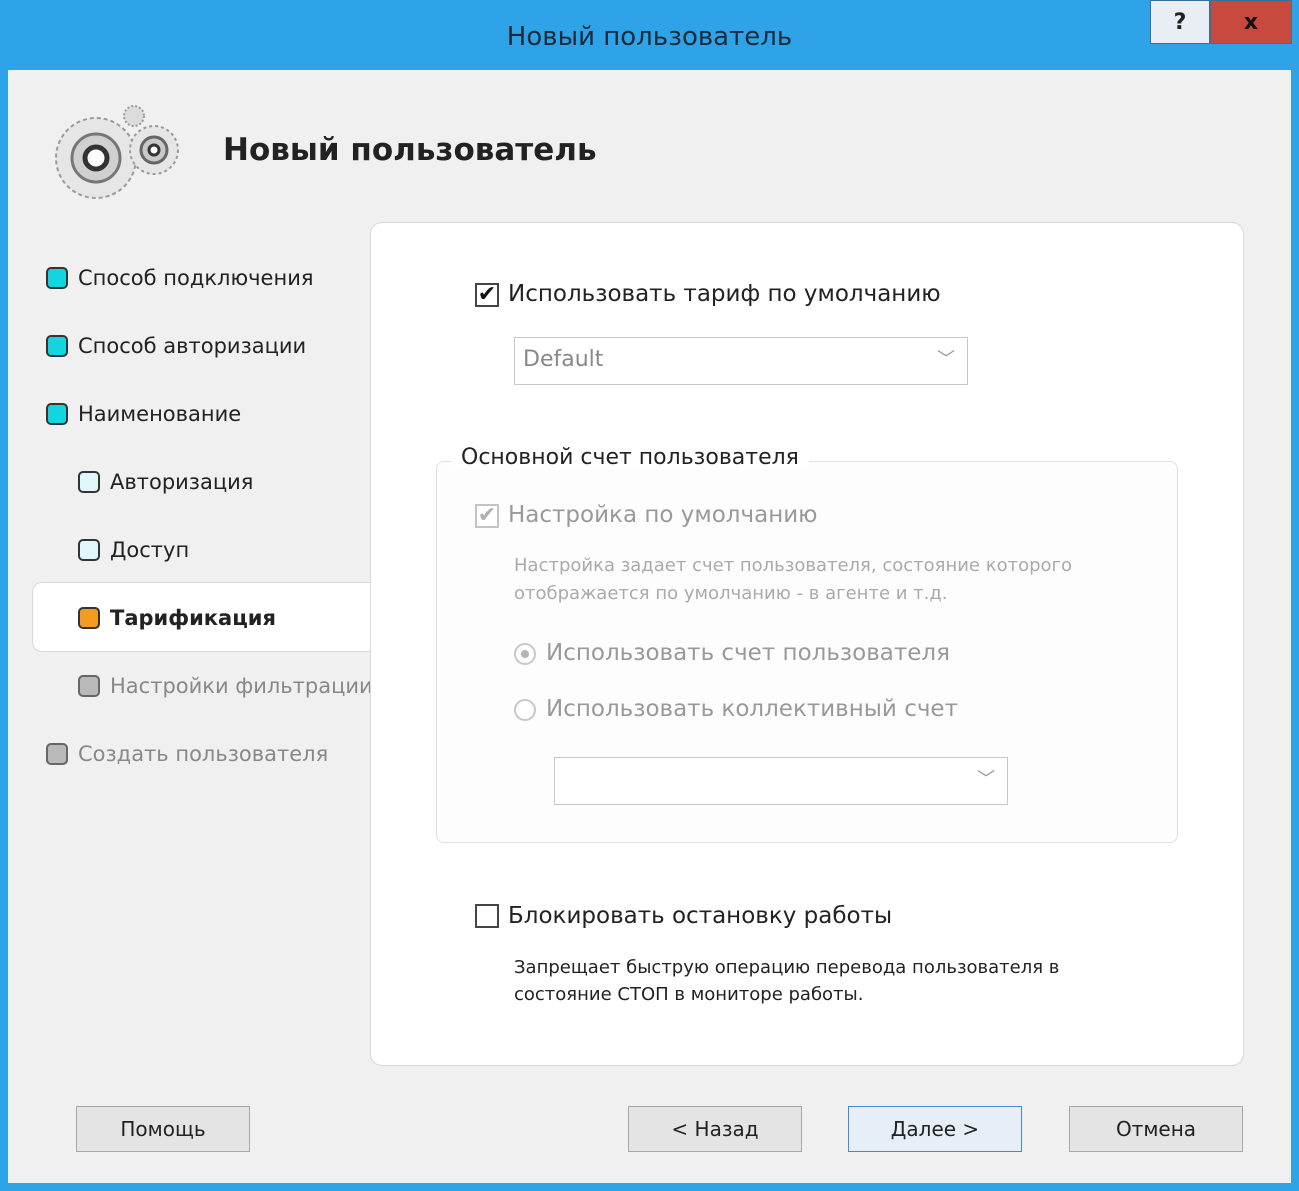  I want to click on back-button: < Назад, so click(715, 1129).